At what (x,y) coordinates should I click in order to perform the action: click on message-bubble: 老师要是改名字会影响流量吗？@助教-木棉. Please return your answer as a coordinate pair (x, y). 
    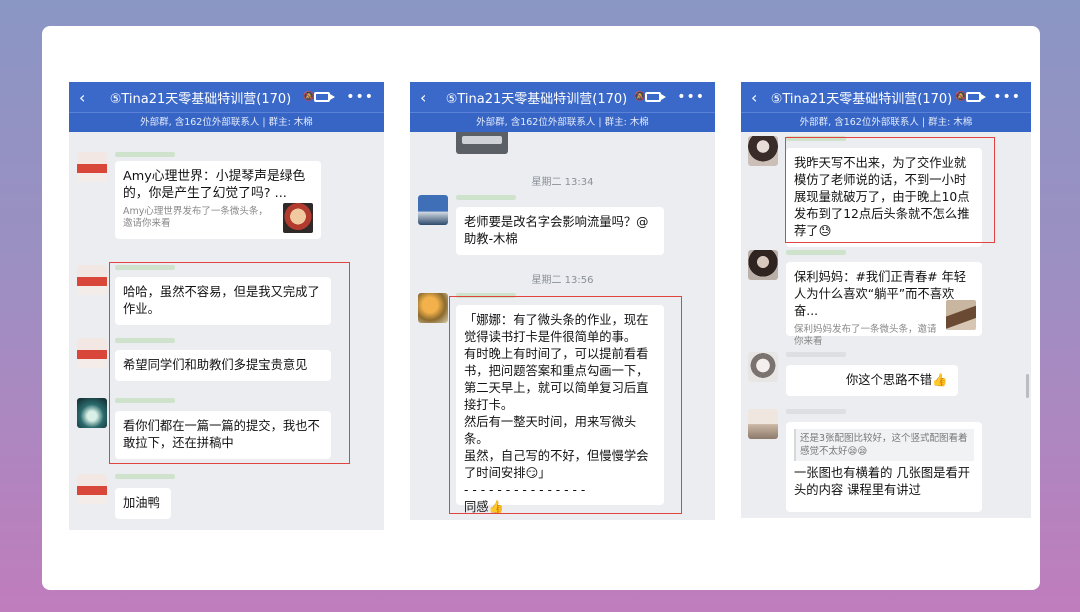
    Looking at the image, I should click on (560, 231).